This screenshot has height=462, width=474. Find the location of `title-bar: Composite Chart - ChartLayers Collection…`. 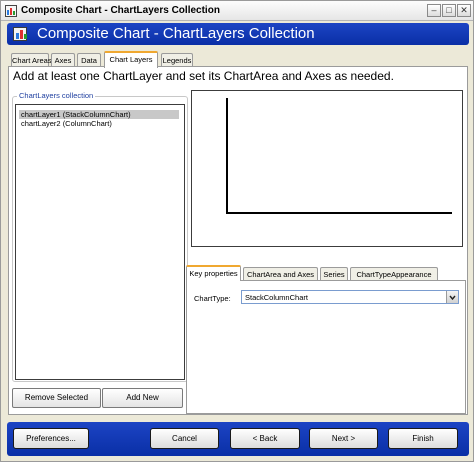

title-bar: Composite Chart - ChartLayers Collection… is located at coordinates (237, 11).